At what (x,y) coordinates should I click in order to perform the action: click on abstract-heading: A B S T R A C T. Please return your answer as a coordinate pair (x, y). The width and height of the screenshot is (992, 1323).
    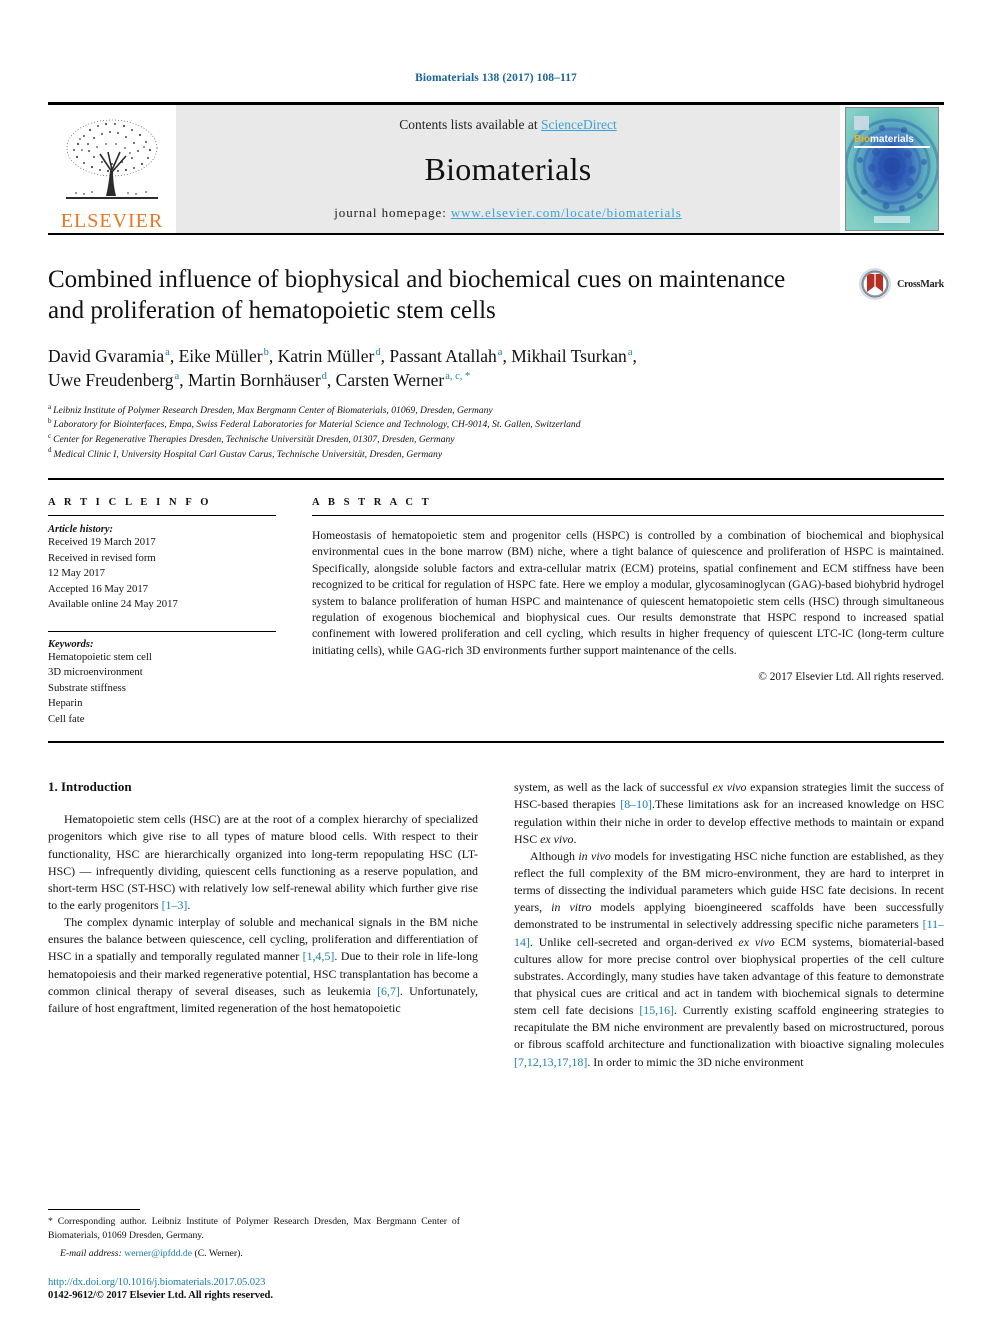
    Looking at the image, I should click on (372, 503).